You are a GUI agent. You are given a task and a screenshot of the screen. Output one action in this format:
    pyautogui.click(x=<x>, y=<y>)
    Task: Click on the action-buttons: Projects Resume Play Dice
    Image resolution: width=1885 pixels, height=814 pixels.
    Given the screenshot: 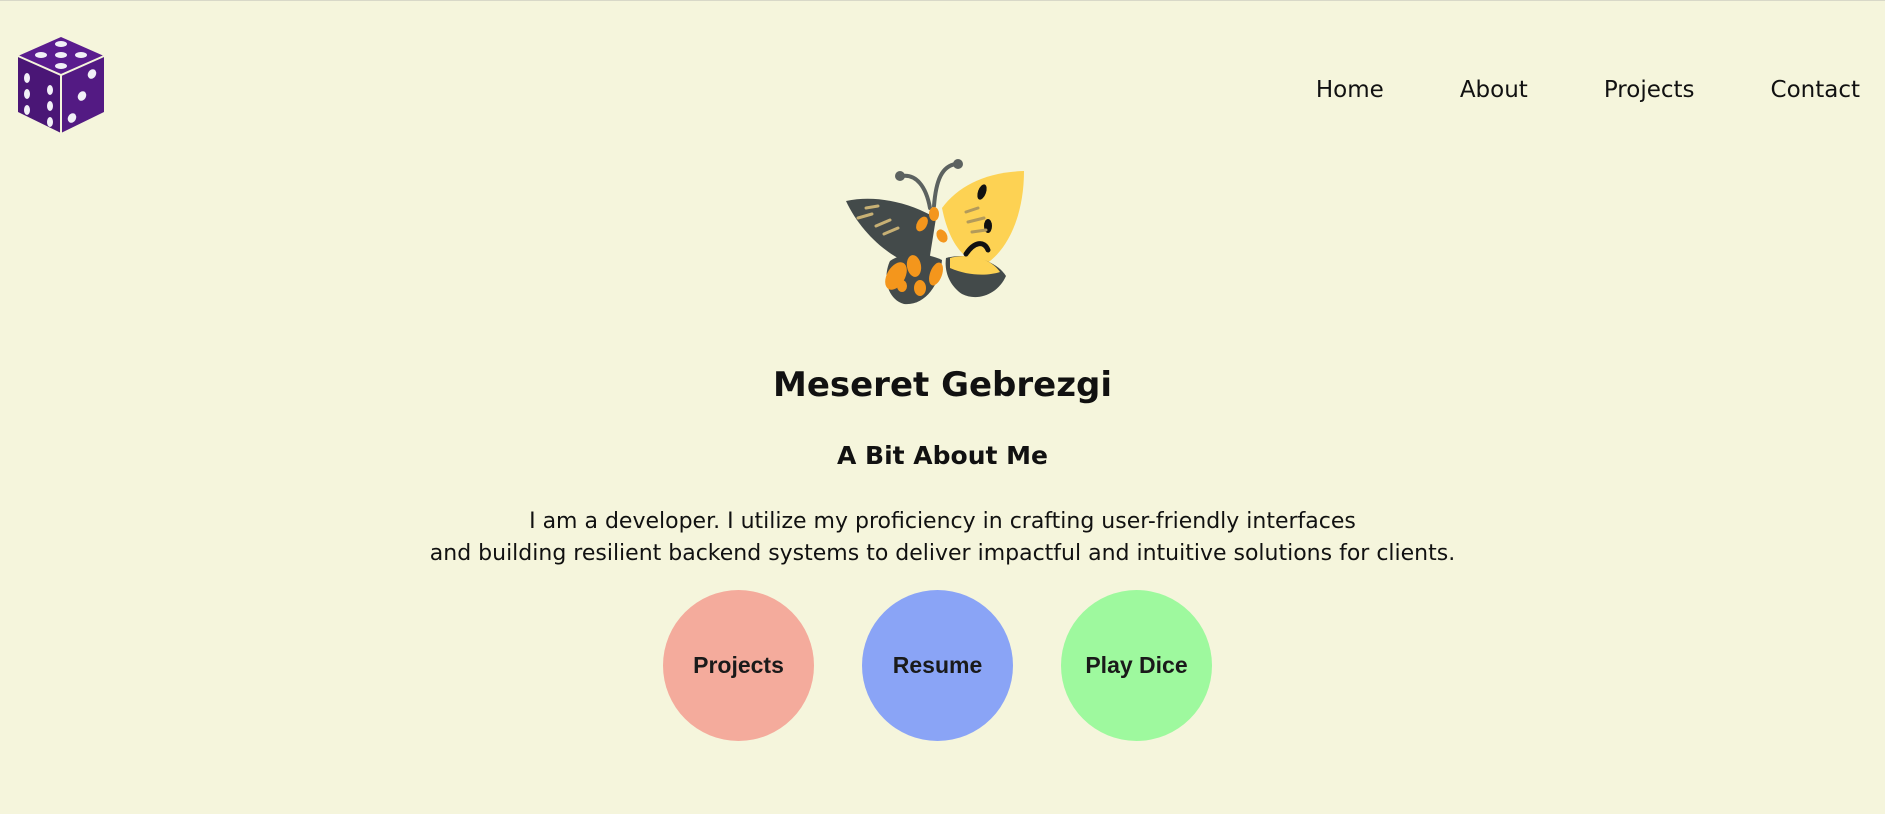 What is the action you would take?
    pyautogui.click(x=937, y=665)
    